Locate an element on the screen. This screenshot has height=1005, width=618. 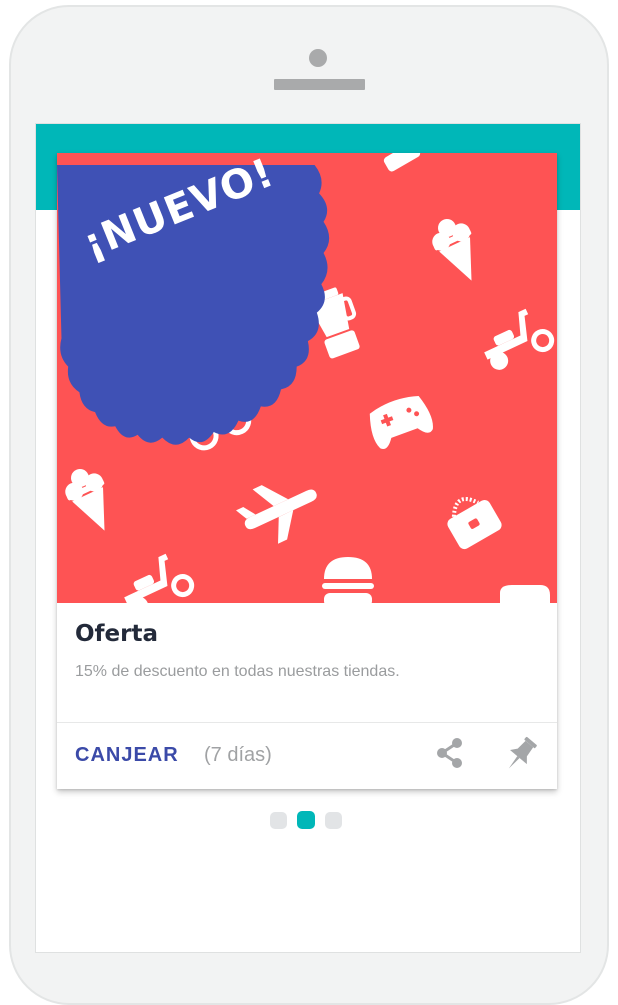
pin-icon is located at coordinates (522, 752).